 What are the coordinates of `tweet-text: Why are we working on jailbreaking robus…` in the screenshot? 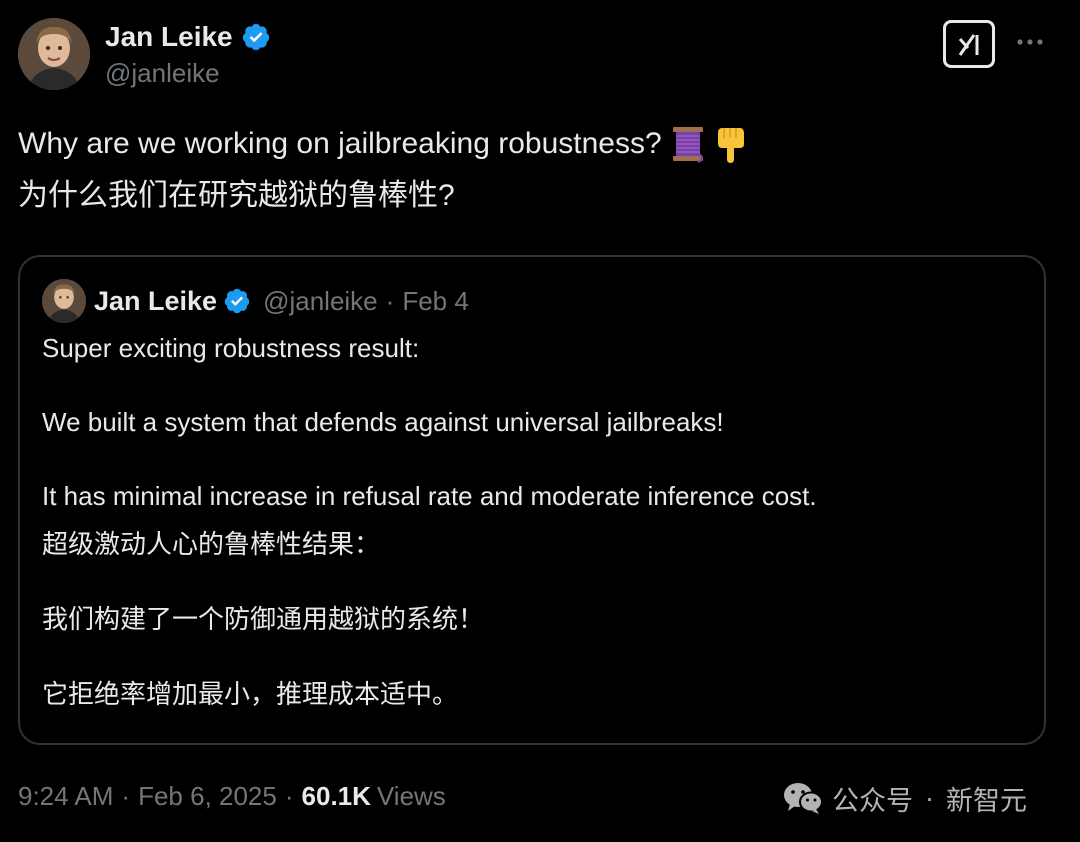 It's located at (538, 170).